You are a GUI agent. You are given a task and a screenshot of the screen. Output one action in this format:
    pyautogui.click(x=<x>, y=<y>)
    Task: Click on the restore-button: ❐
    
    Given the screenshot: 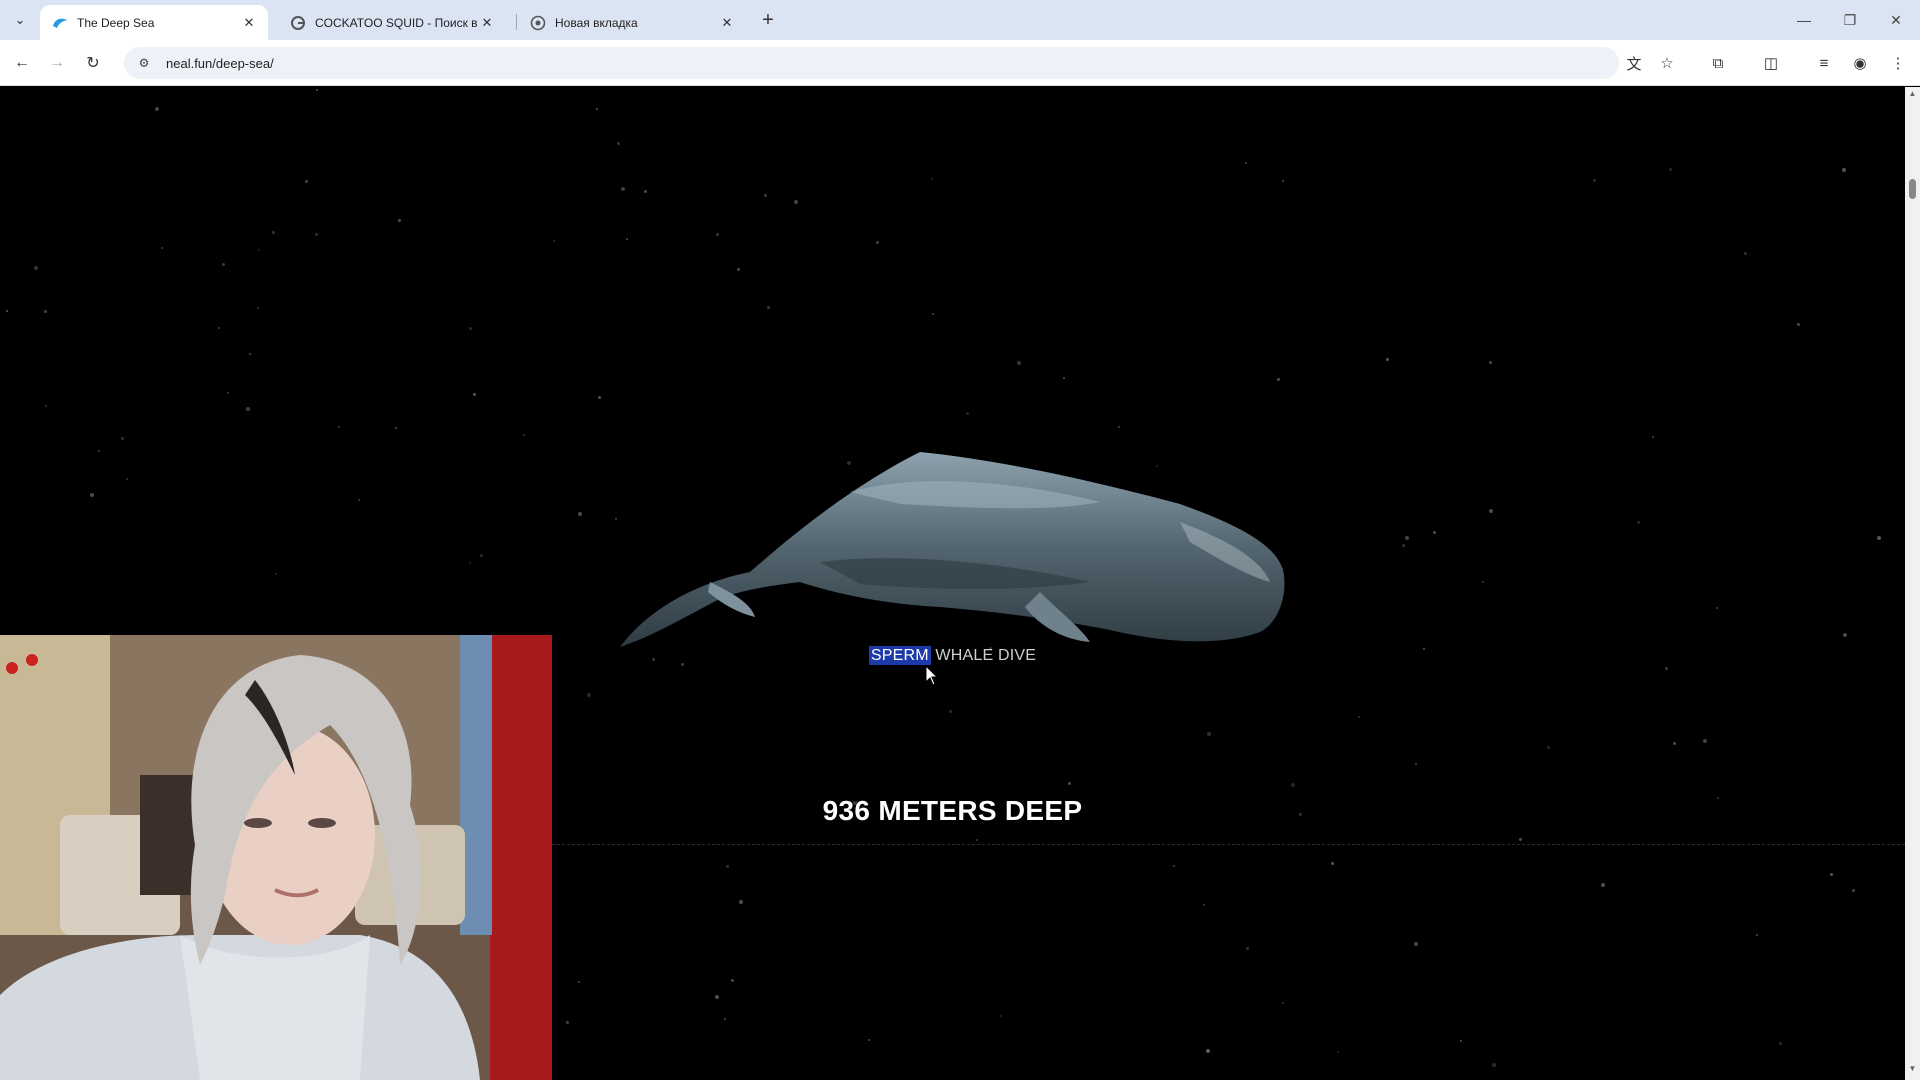 What is the action you would take?
    pyautogui.click(x=1850, y=20)
    